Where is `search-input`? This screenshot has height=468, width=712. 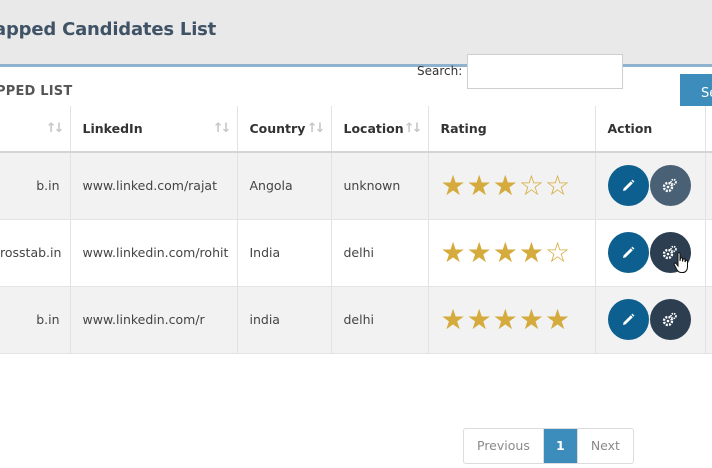
search-input is located at coordinates (545, 71).